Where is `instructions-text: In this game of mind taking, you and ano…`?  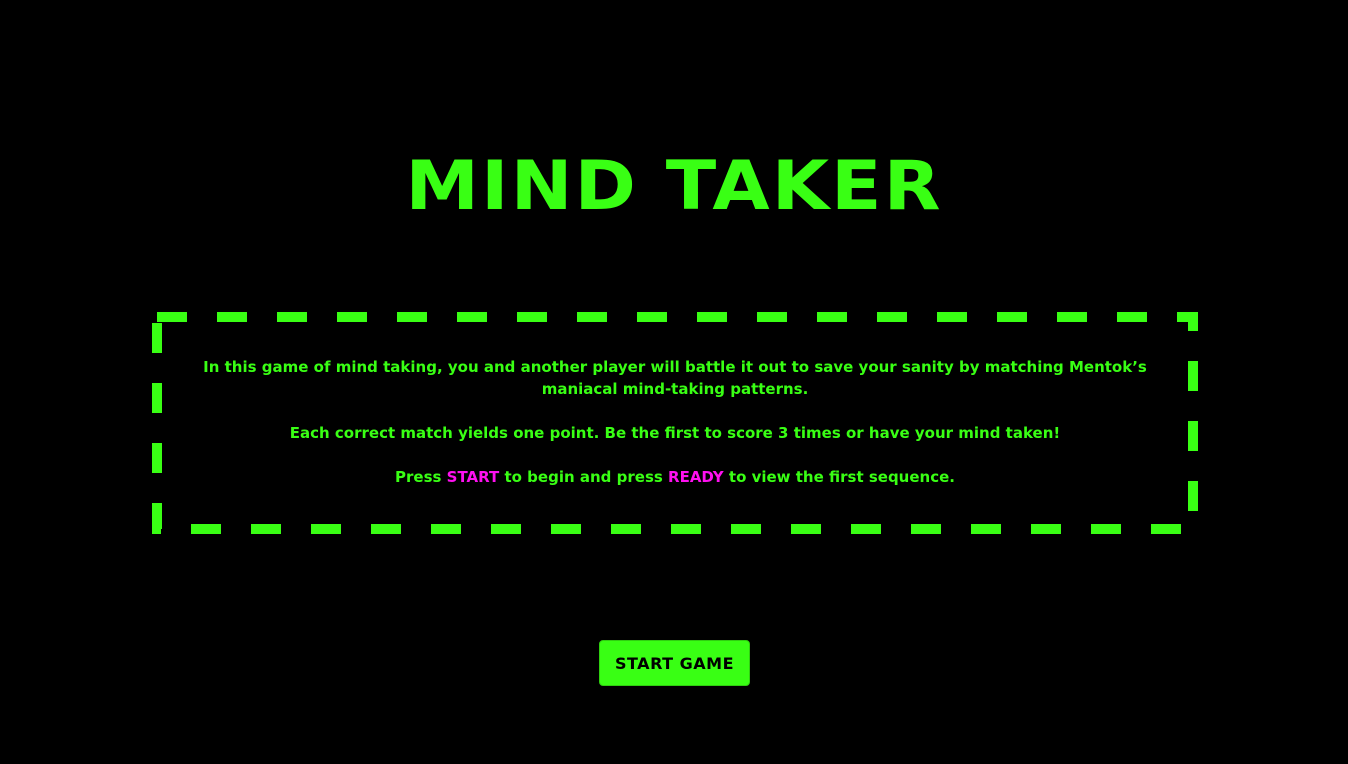
instructions-text: In this game of mind taking, you and ano… is located at coordinates (675, 433).